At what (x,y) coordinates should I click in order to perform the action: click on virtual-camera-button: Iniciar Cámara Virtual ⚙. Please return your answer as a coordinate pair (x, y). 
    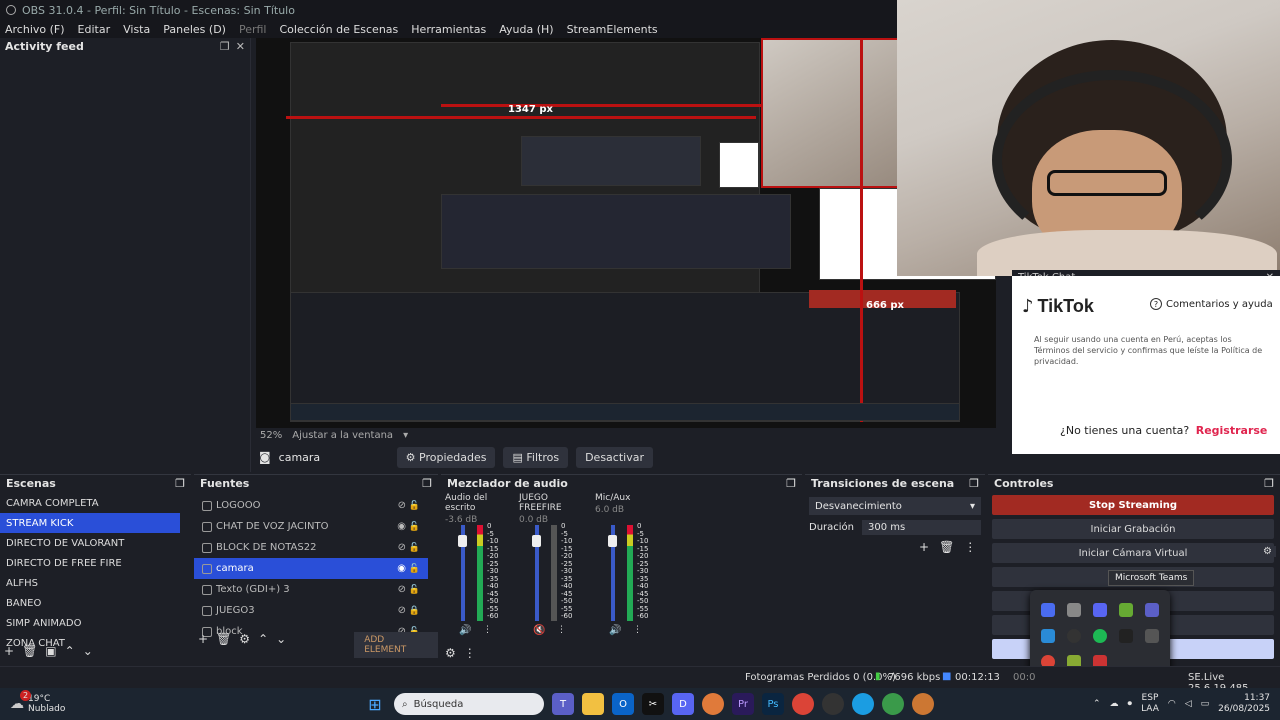
    Looking at the image, I should click on (1134, 553).